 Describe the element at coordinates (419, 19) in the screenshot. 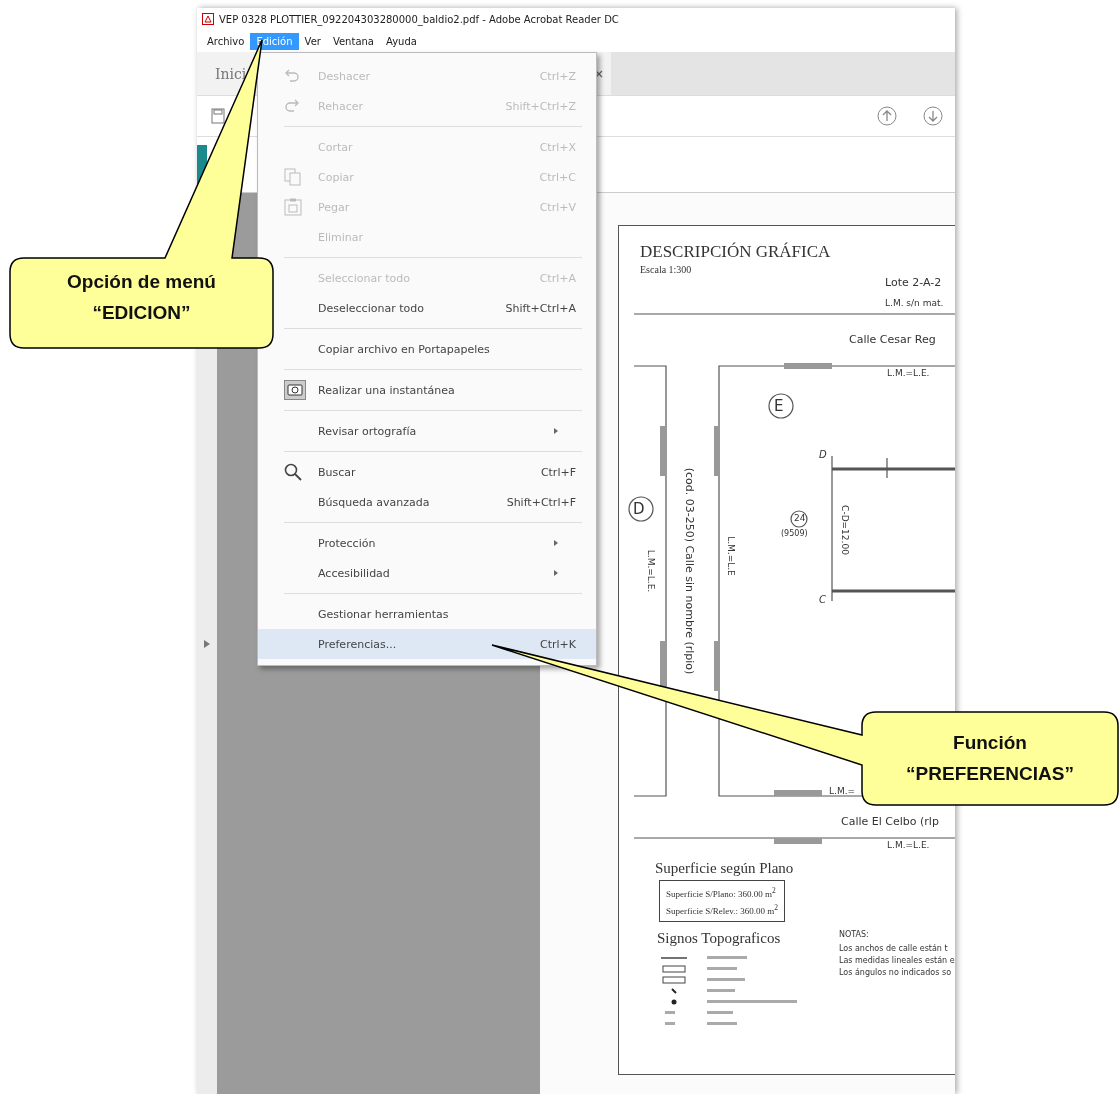

I see `window-title: VEP 0328 PLOTTIER_092204303280000_baldio2.pdf - Adobe Acrobat Reader DC` at that location.